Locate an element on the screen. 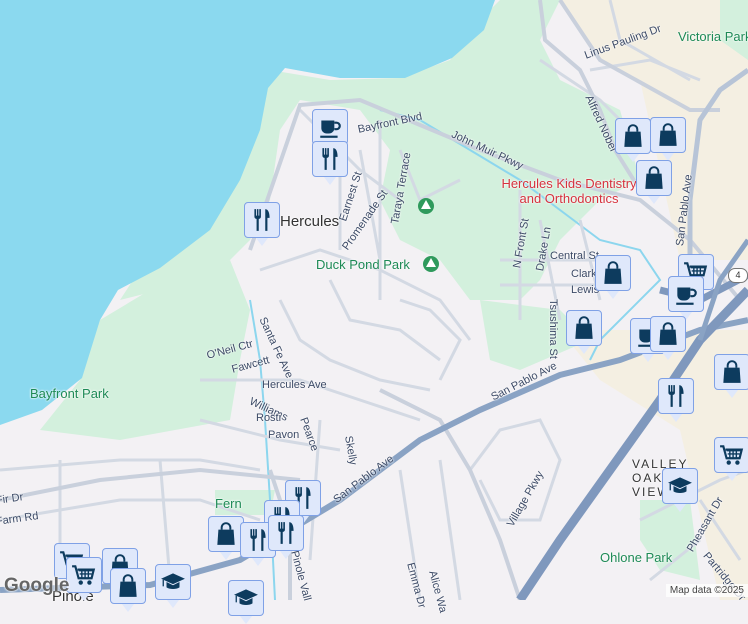  park-label-fernandez: Fern is located at coordinates (228, 503).